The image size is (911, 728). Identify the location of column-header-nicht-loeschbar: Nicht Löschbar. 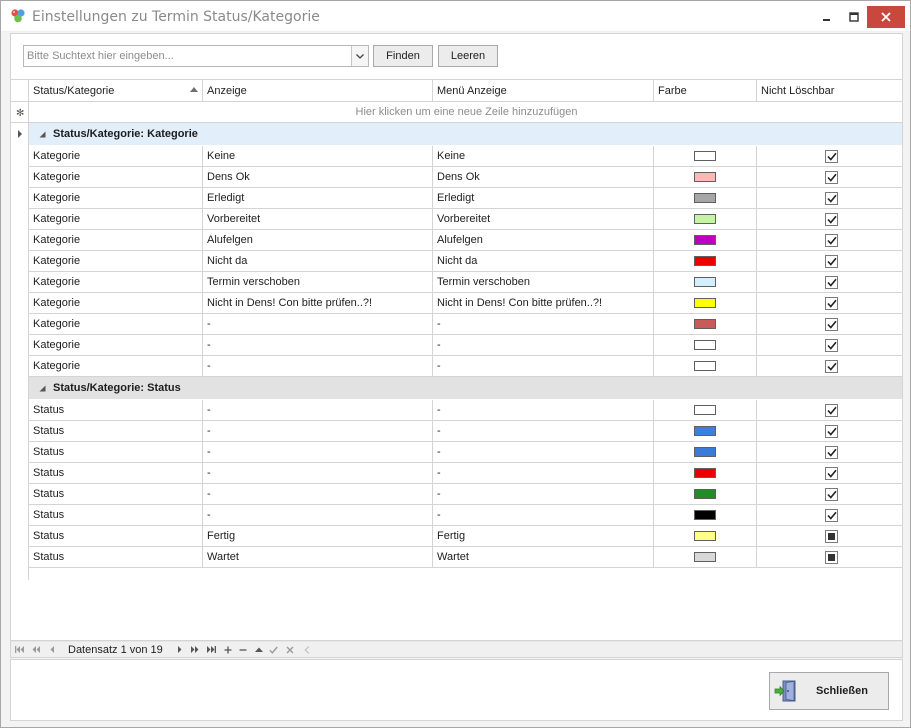
(829, 90).